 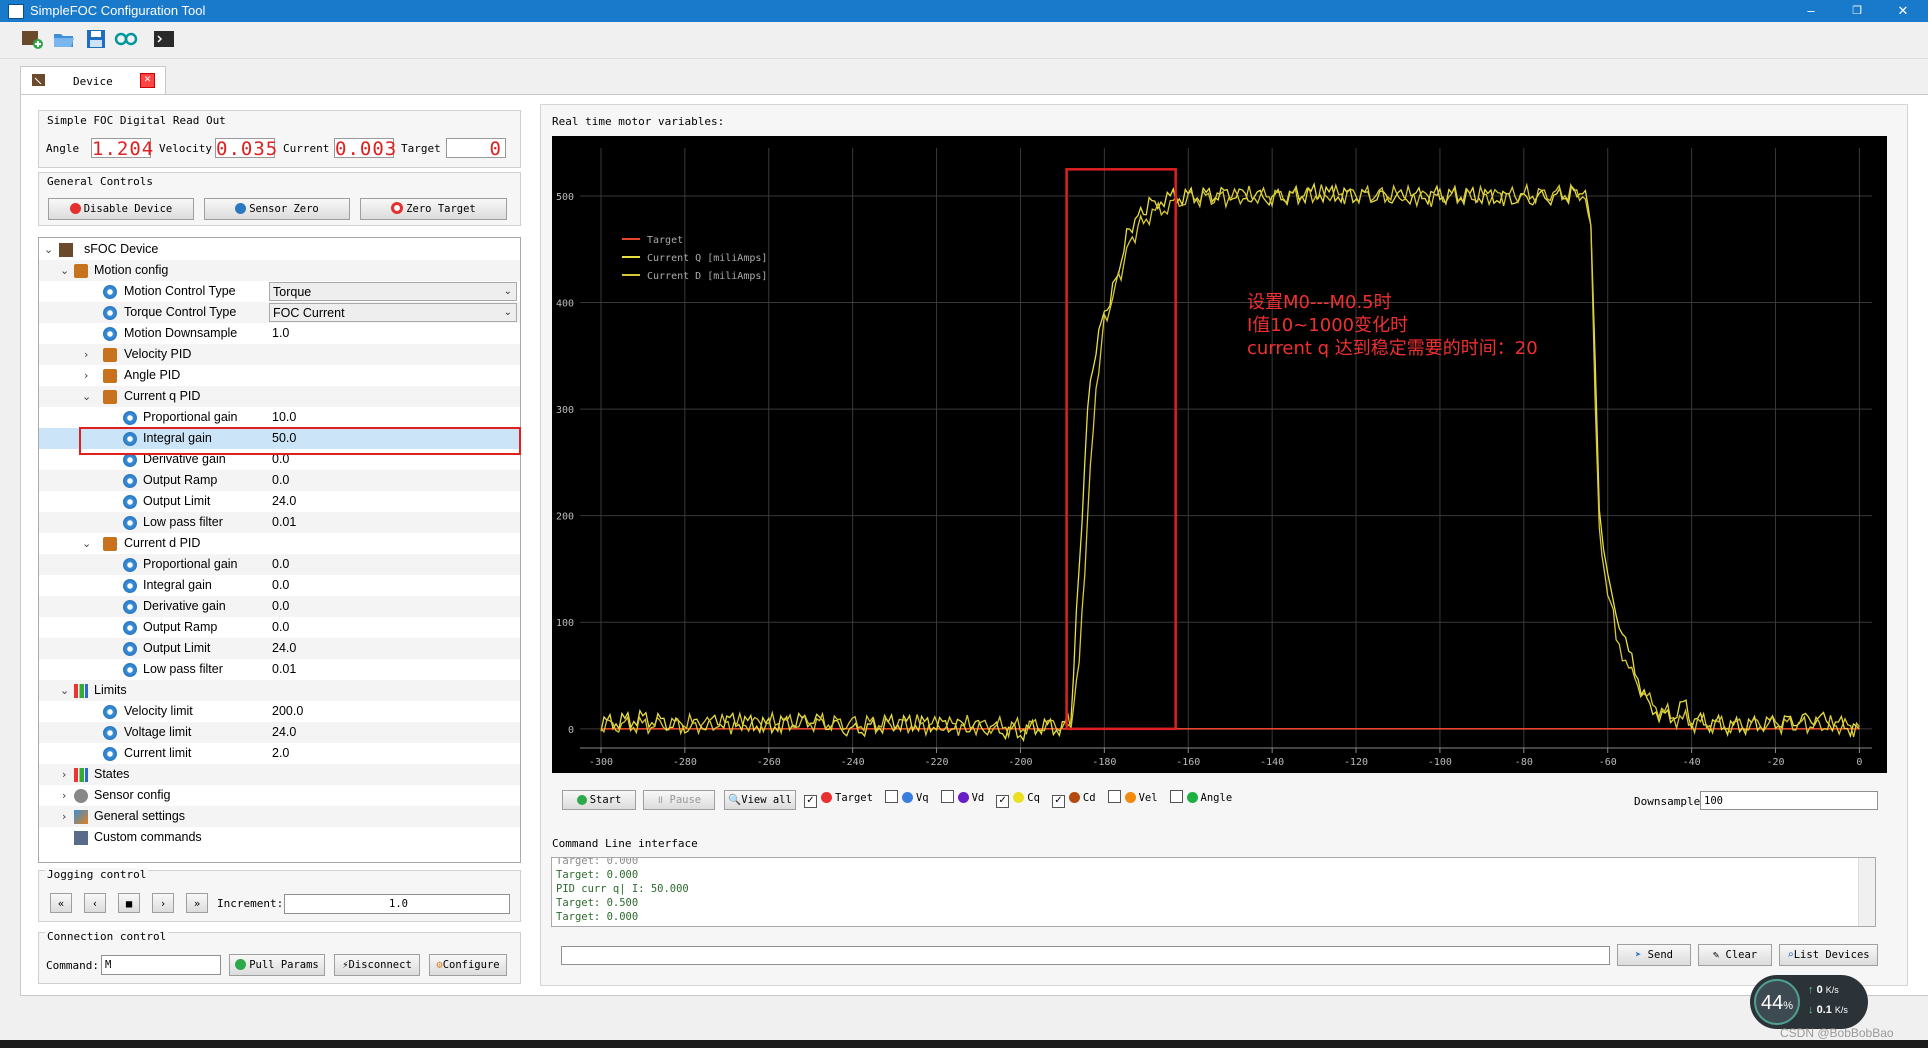 What do you see at coordinates (1828, 955) in the screenshot?
I see `list-devices-button: ⌕List Devices` at bounding box center [1828, 955].